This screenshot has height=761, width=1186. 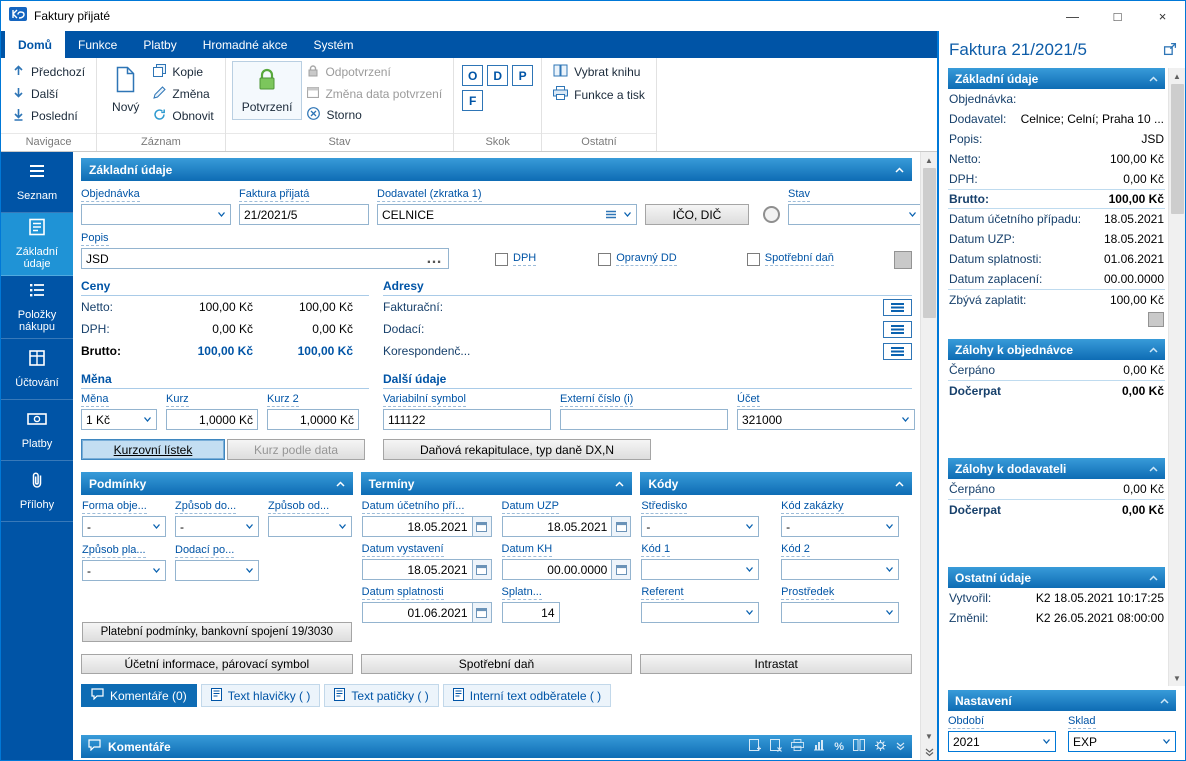 I want to click on faktura-input: 21/2021/5, so click(x=304, y=214).